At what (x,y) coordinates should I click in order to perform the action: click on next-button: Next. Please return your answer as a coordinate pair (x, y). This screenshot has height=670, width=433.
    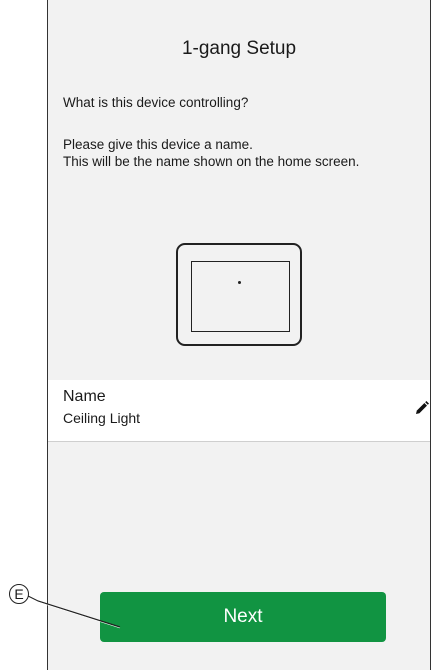
    Looking at the image, I should click on (243, 617).